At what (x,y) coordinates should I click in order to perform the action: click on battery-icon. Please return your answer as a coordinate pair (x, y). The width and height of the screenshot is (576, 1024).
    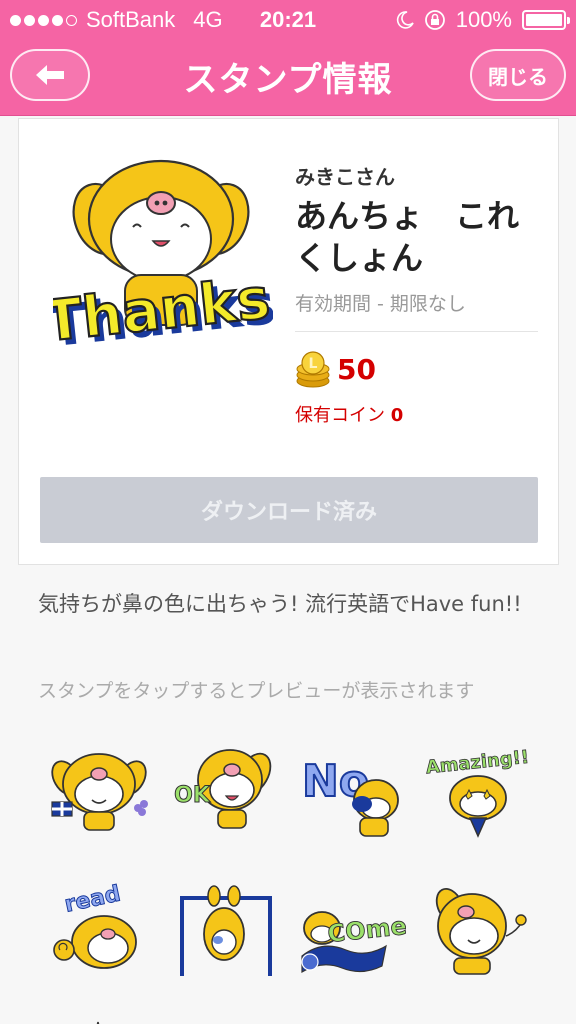
    Looking at the image, I should click on (546, 20).